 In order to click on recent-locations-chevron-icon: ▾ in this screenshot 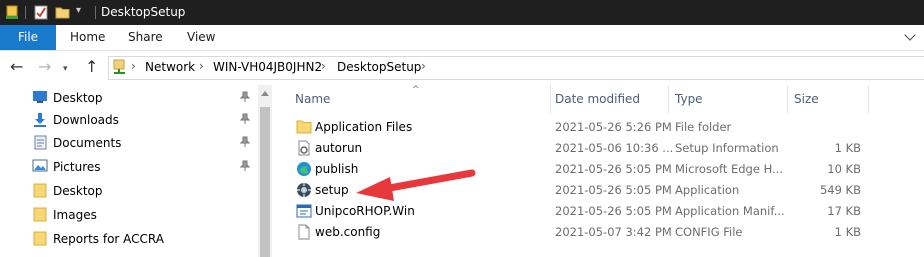, I will do `click(65, 69)`.